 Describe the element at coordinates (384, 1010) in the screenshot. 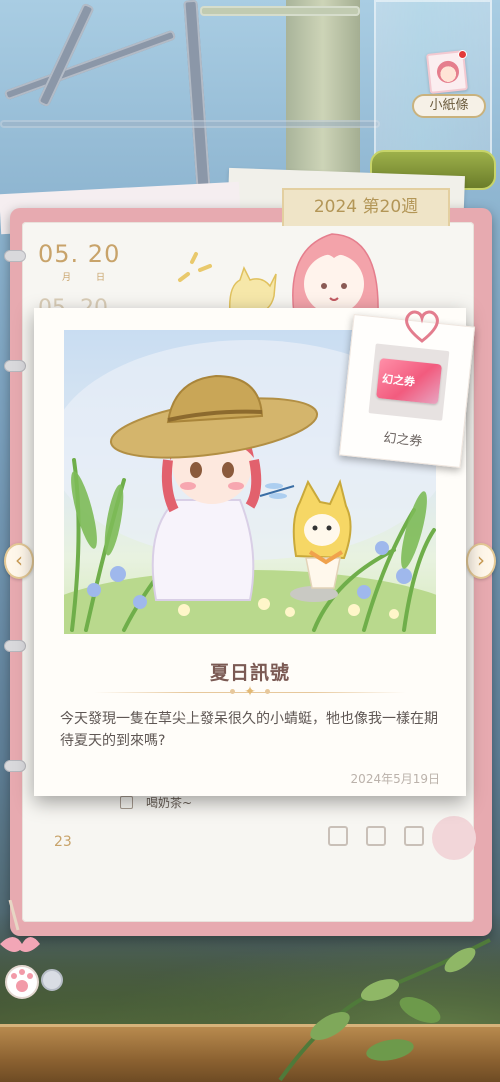

I see `vine-leaves` at that location.